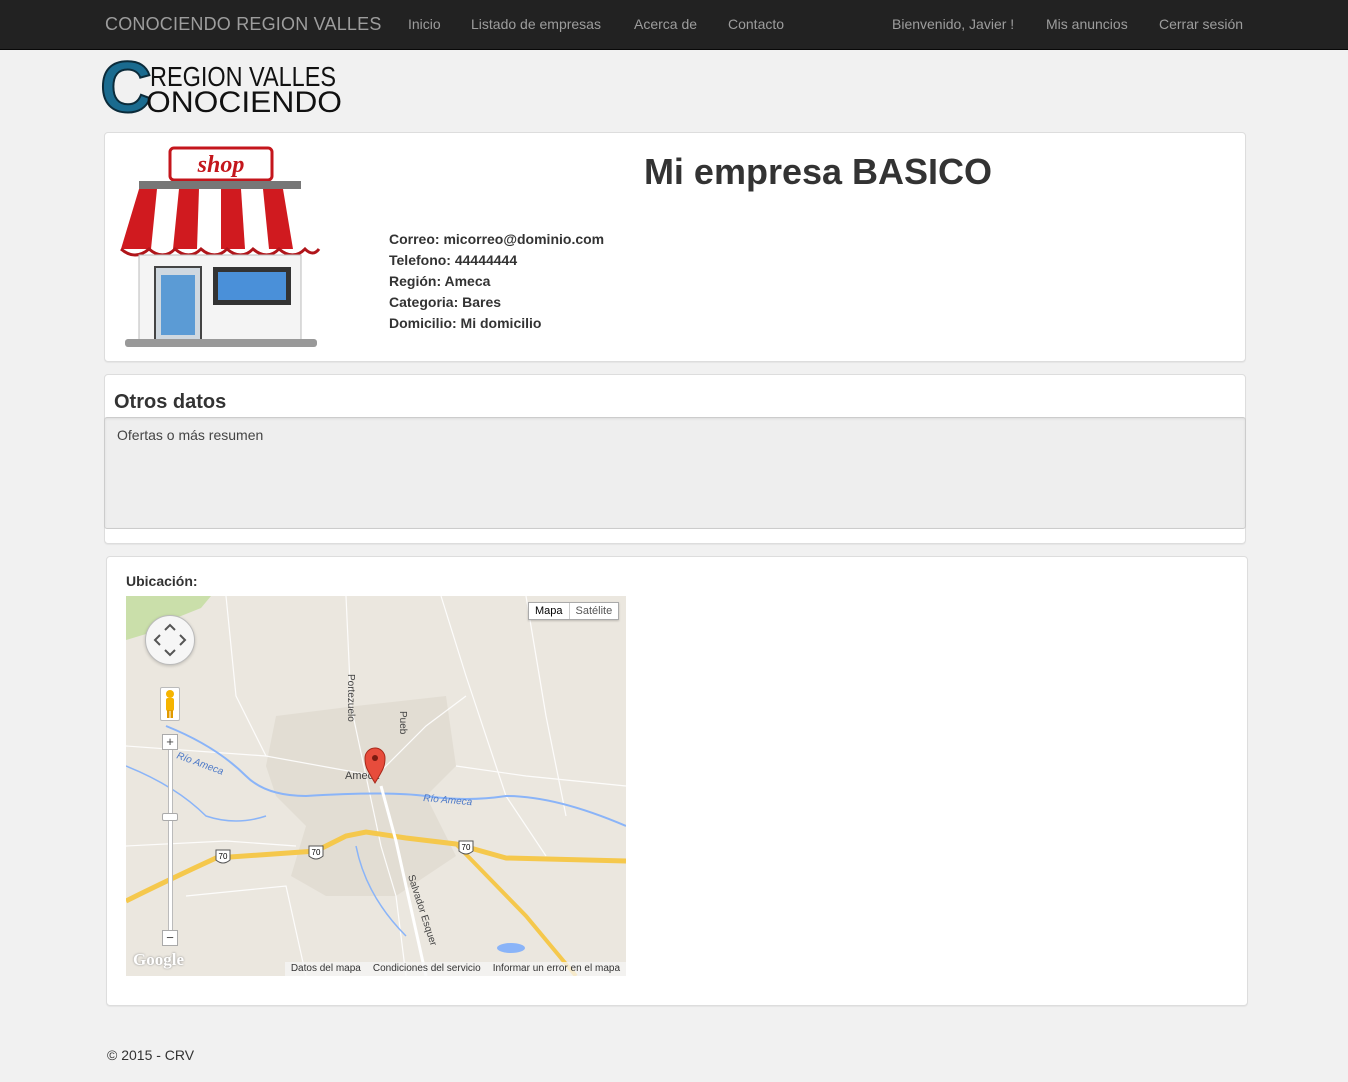 This screenshot has height=1082, width=1348. I want to click on info-phone: Telefono: 44444444, so click(453, 260).